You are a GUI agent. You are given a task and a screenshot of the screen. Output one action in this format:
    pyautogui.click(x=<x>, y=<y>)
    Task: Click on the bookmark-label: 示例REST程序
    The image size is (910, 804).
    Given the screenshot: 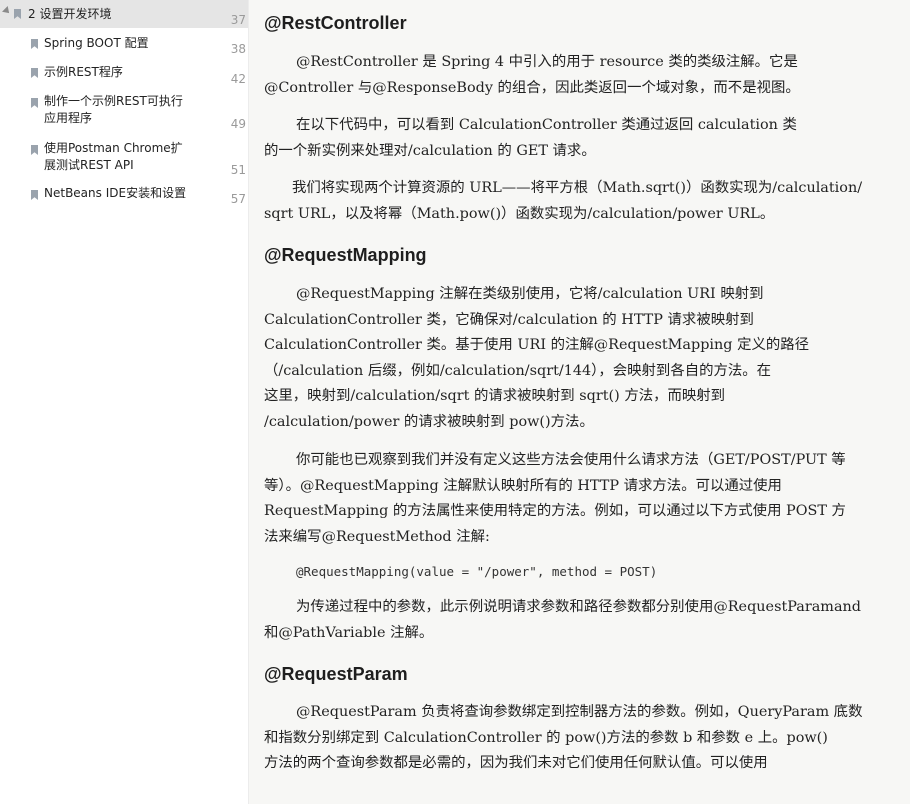 What is the action you would take?
    pyautogui.click(x=83, y=72)
    